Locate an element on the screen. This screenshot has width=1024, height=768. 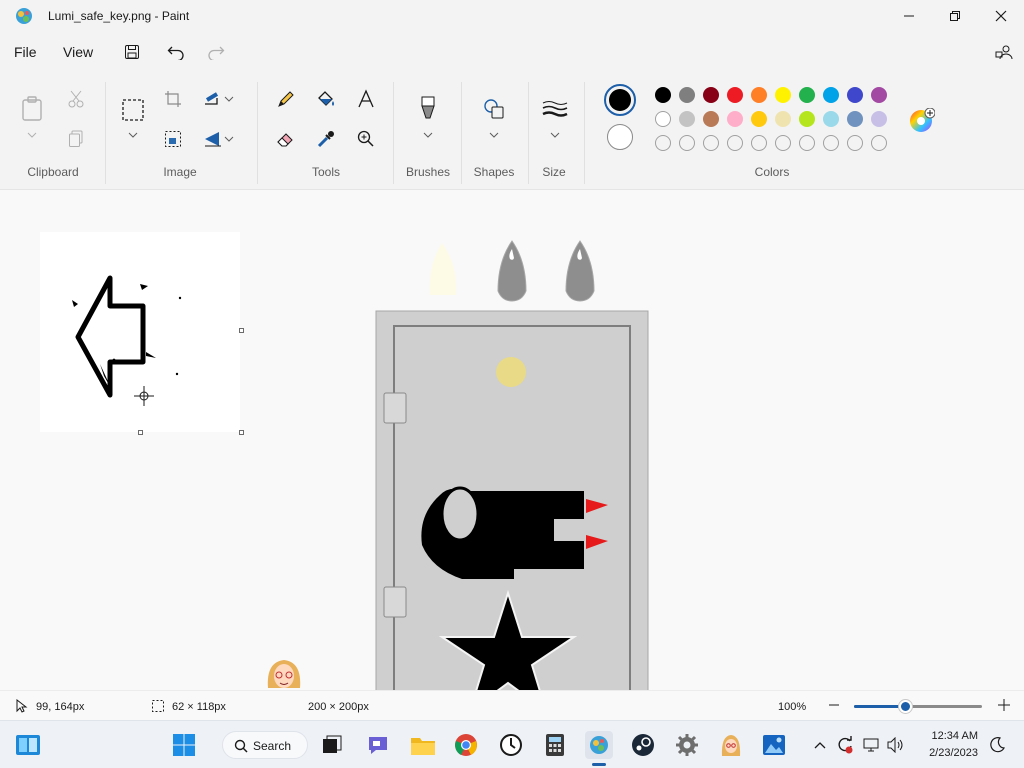
calculator-button is located at coordinates (555, 745).